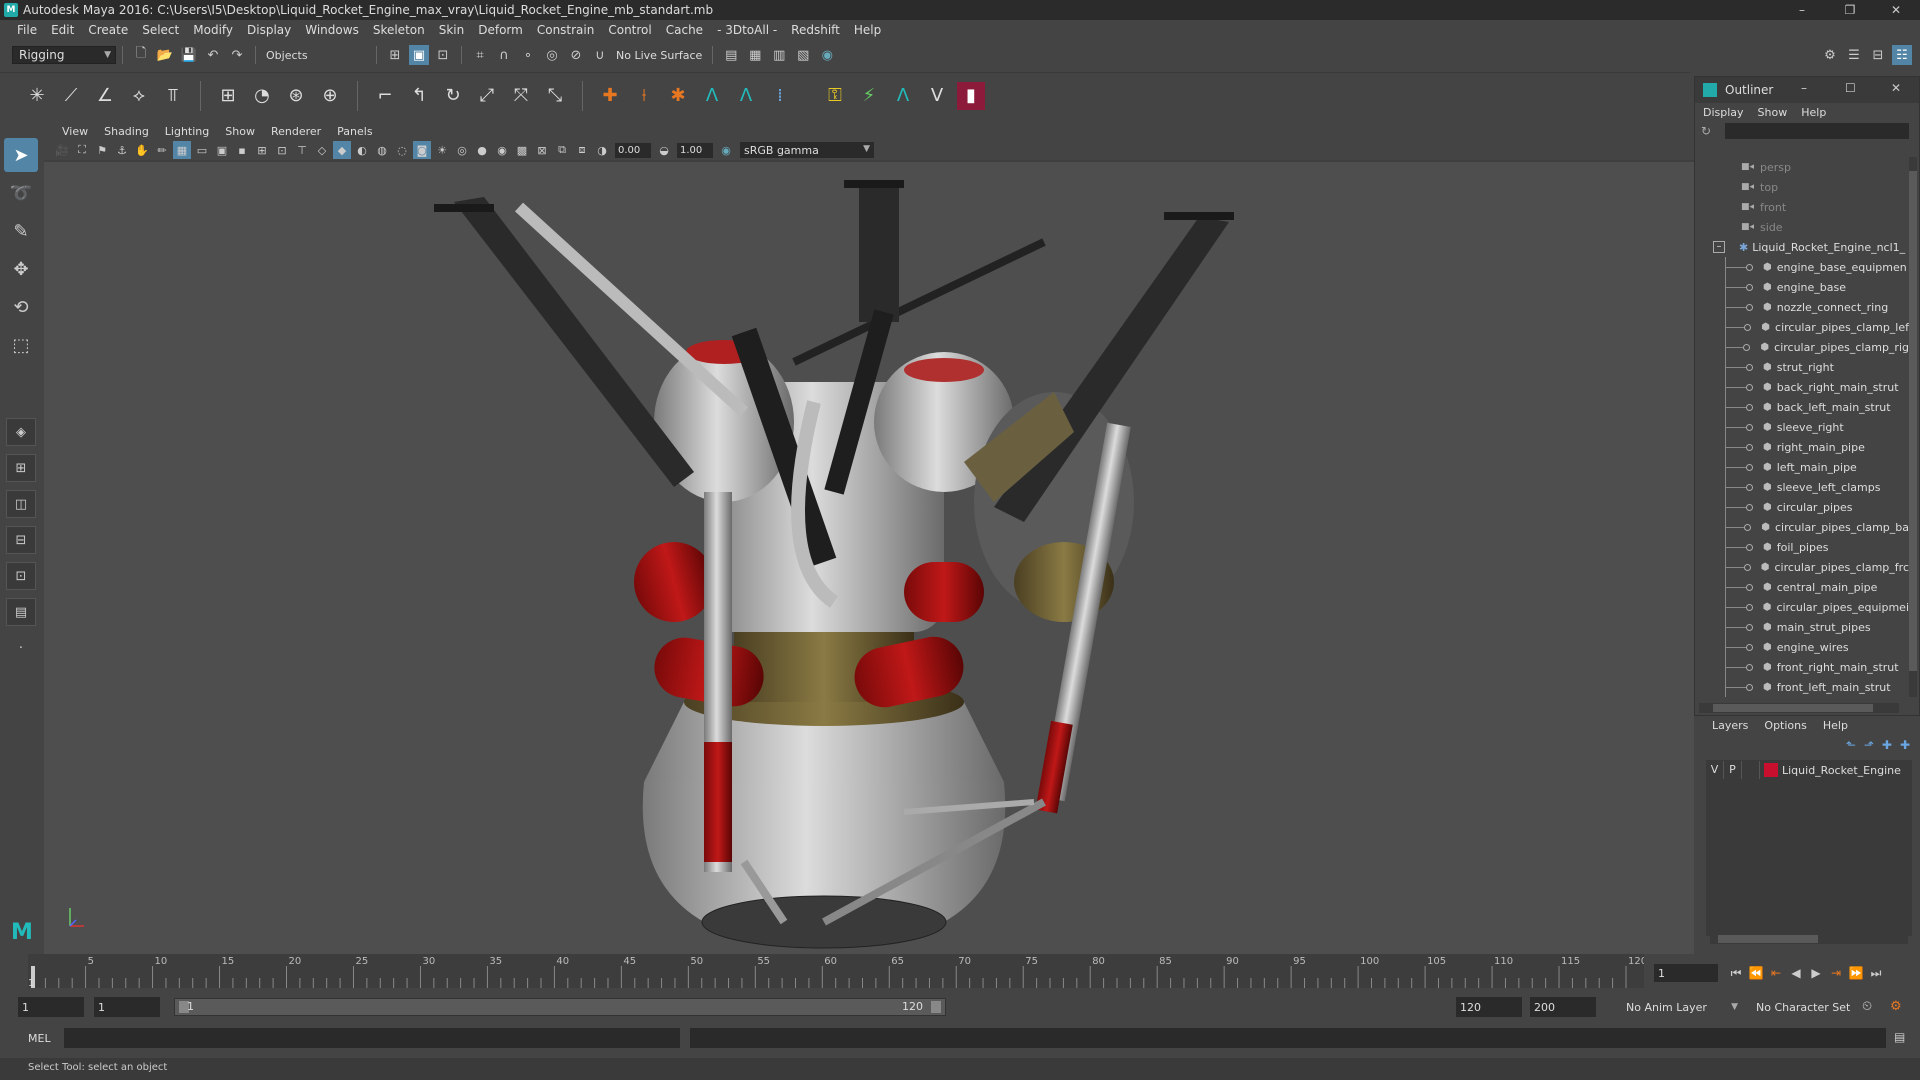 This screenshot has height=1080, width=1920. What do you see at coordinates (162, 150) in the screenshot?
I see `grease-pencil-icon: ✏` at bounding box center [162, 150].